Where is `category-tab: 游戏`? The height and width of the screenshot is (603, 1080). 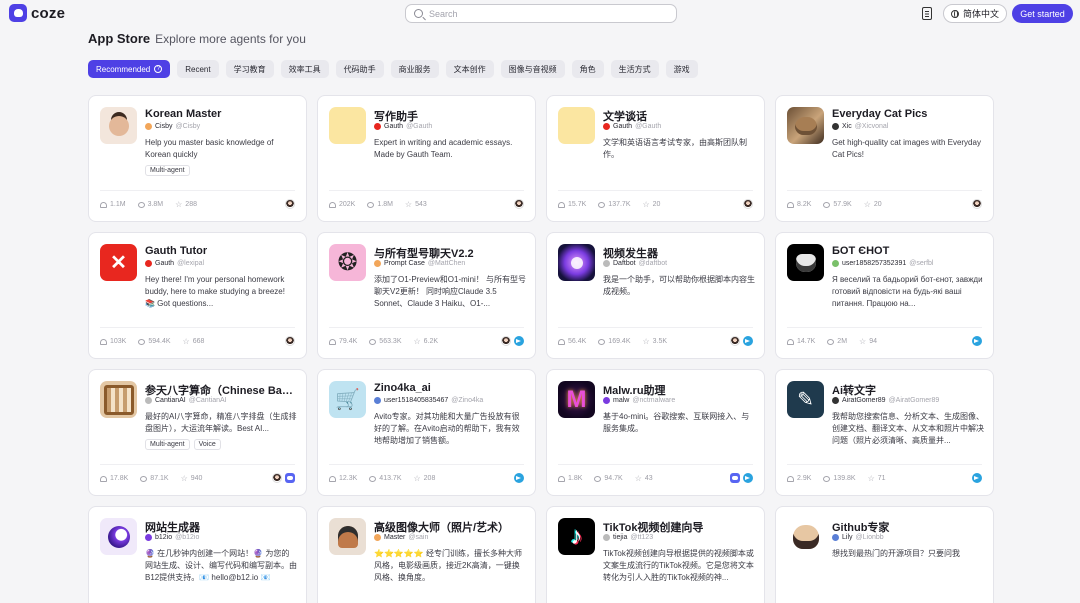 category-tab: 游戏 is located at coordinates (681, 69).